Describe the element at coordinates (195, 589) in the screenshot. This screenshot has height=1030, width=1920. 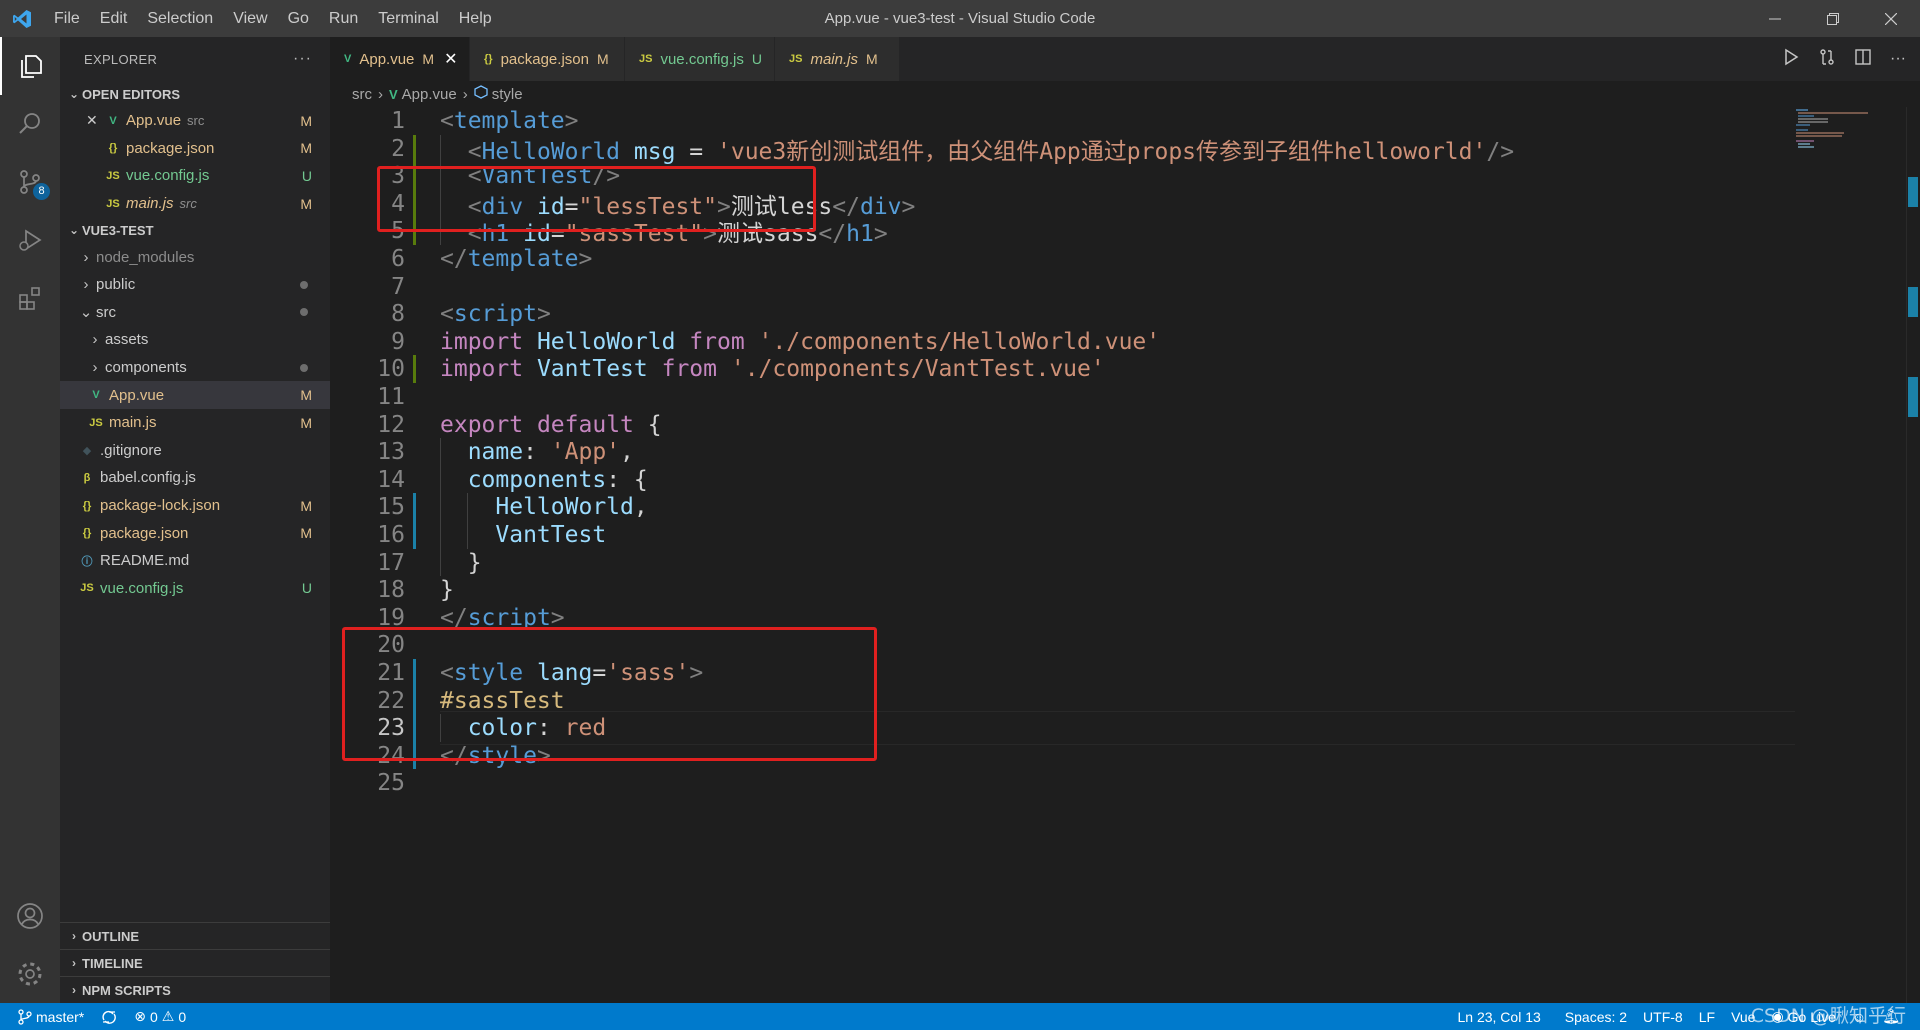
I see `file-tree-item: JS vue.config.js U` at that location.